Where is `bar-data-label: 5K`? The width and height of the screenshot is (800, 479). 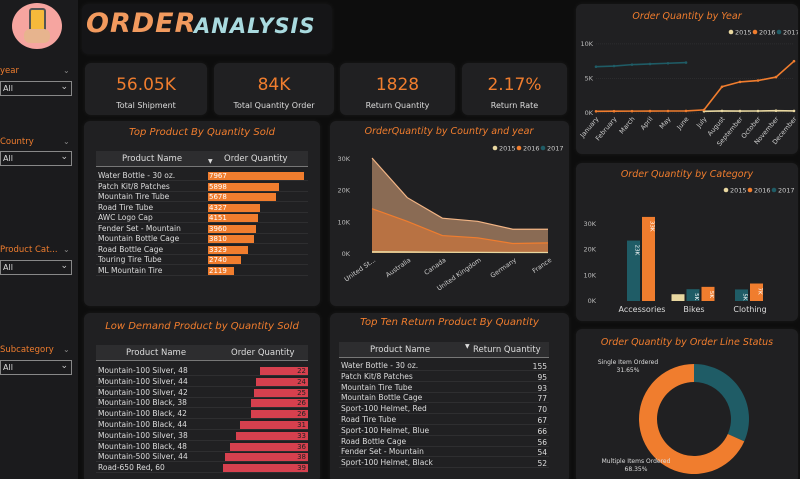
bar-data-label: 5K is located at coordinates (711, 294).